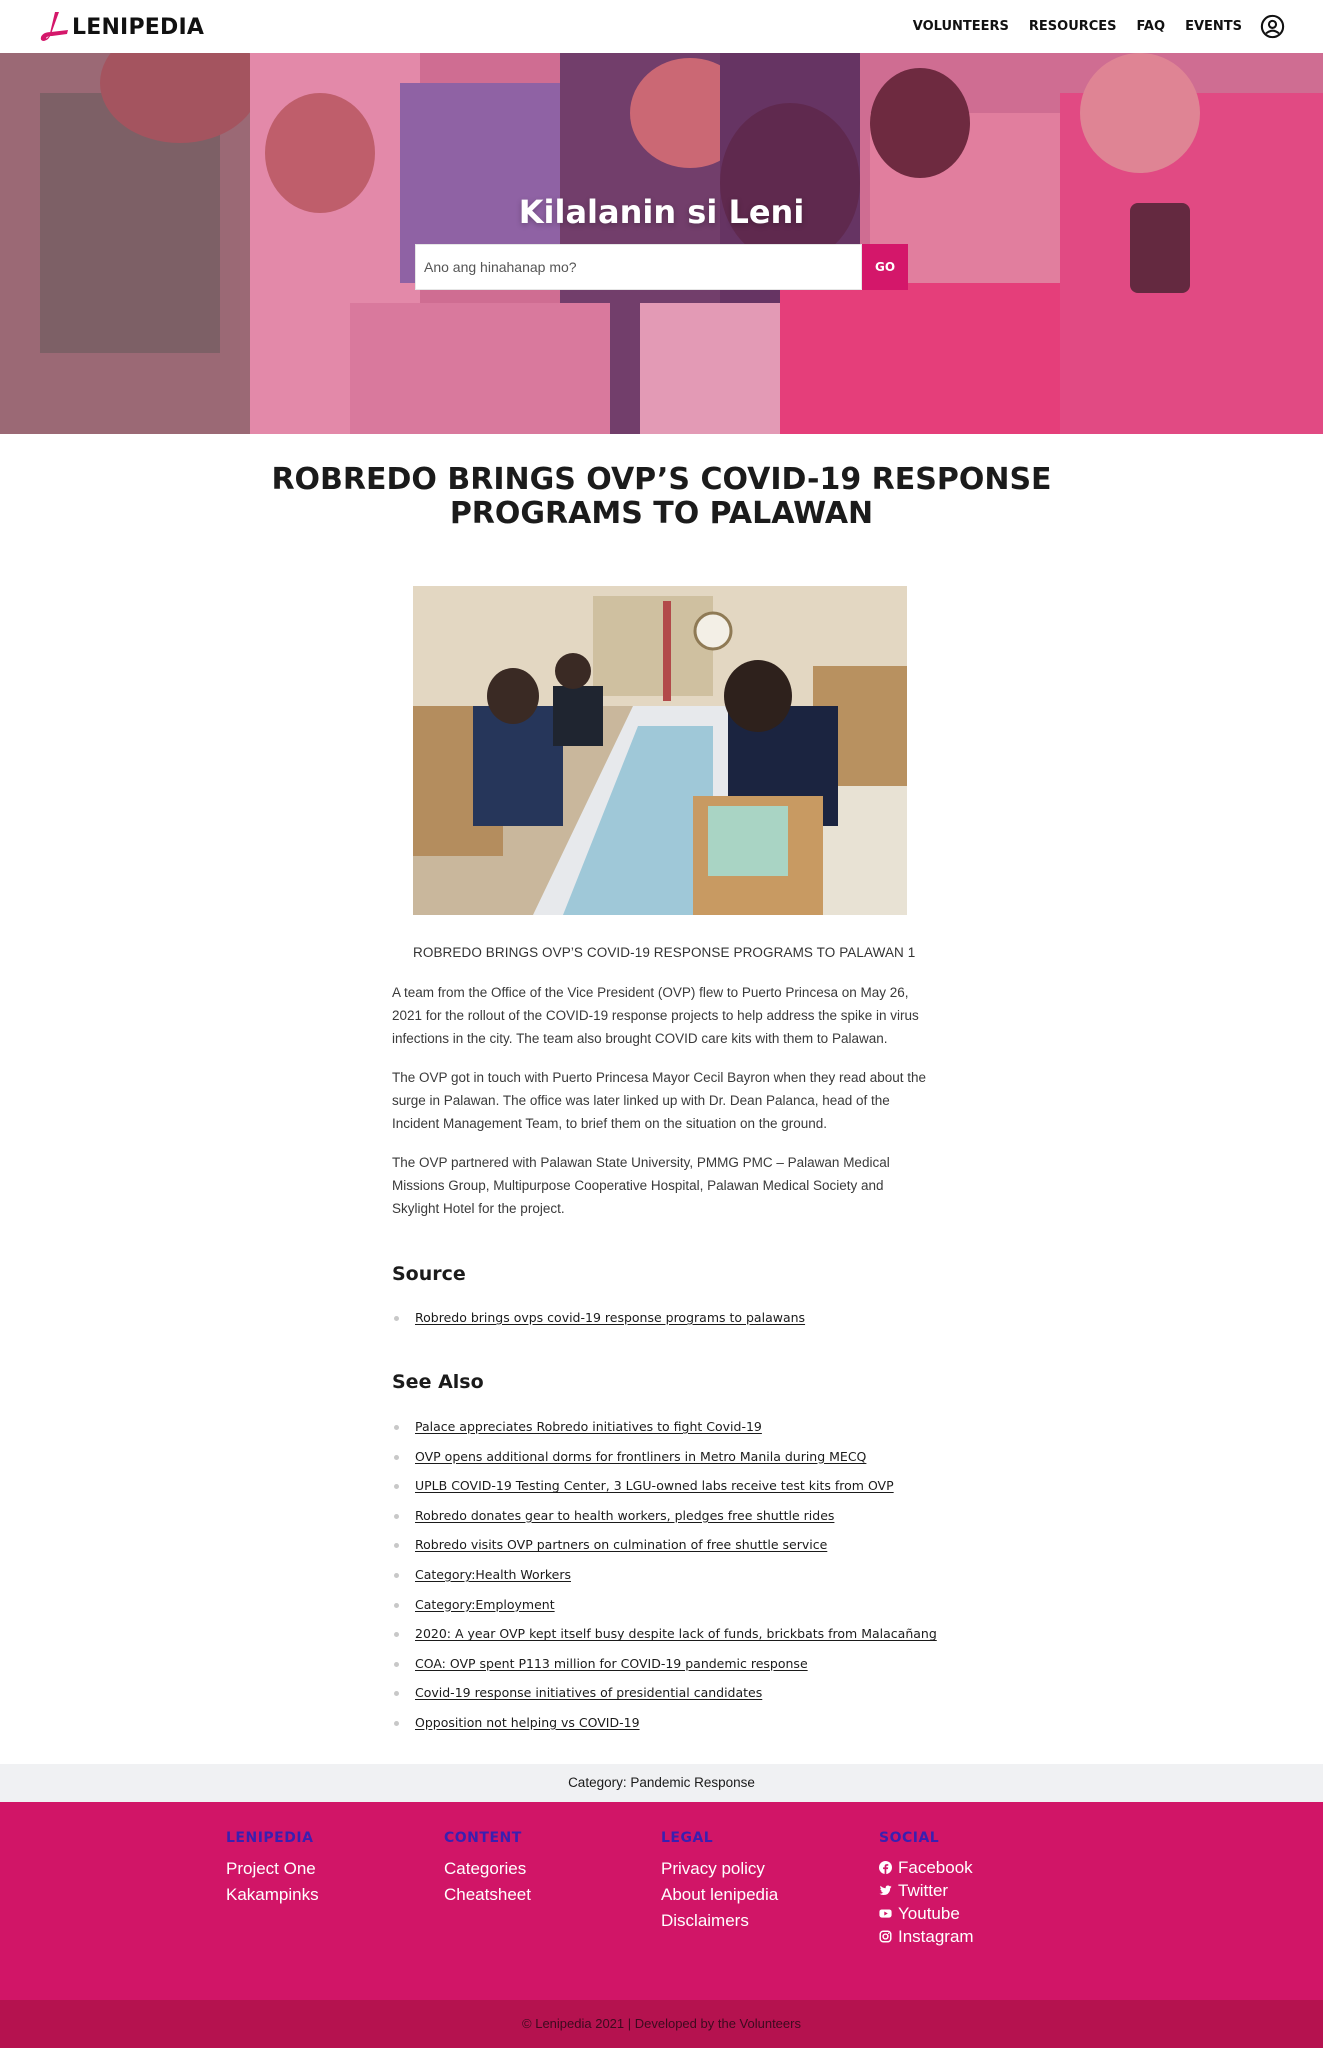 The height and width of the screenshot is (2048, 1323). What do you see at coordinates (719, 1869) in the screenshot?
I see `footer-link: Privacy policy` at bounding box center [719, 1869].